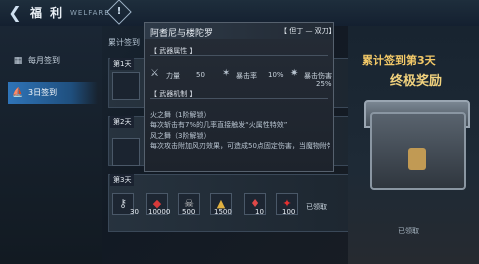 This screenshot has width=479, height=264. I want to click on stat-value: 10%, so click(276, 75).